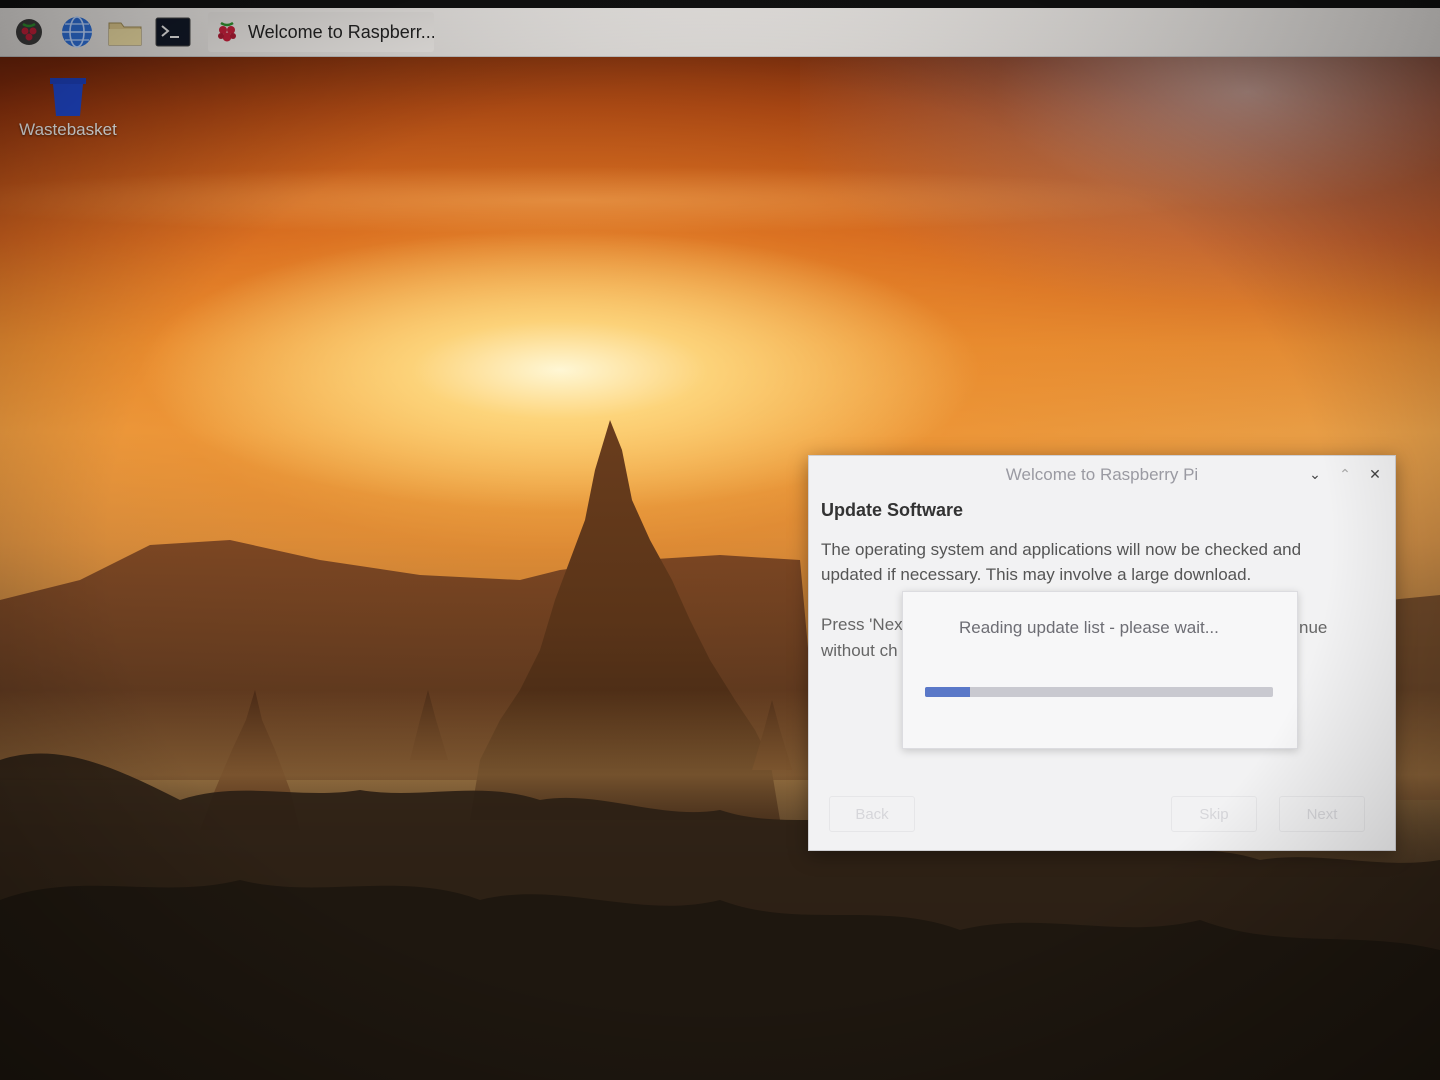 The width and height of the screenshot is (1440, 1080). I want to click on next-button: Next, so click(1322, 814).